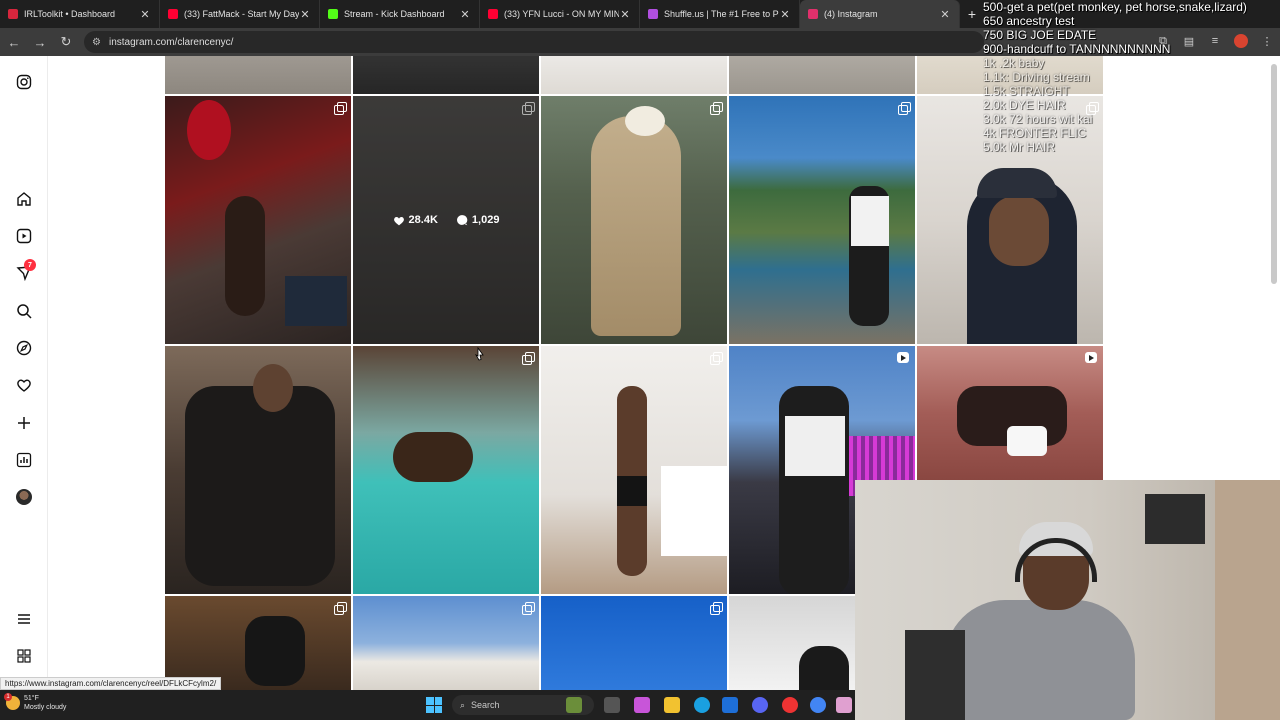 The image size is (1280, 720). What do you see at coordinates (24, 311) in the screenshot?
I see `search-icon` at bounding box center [24, 311].